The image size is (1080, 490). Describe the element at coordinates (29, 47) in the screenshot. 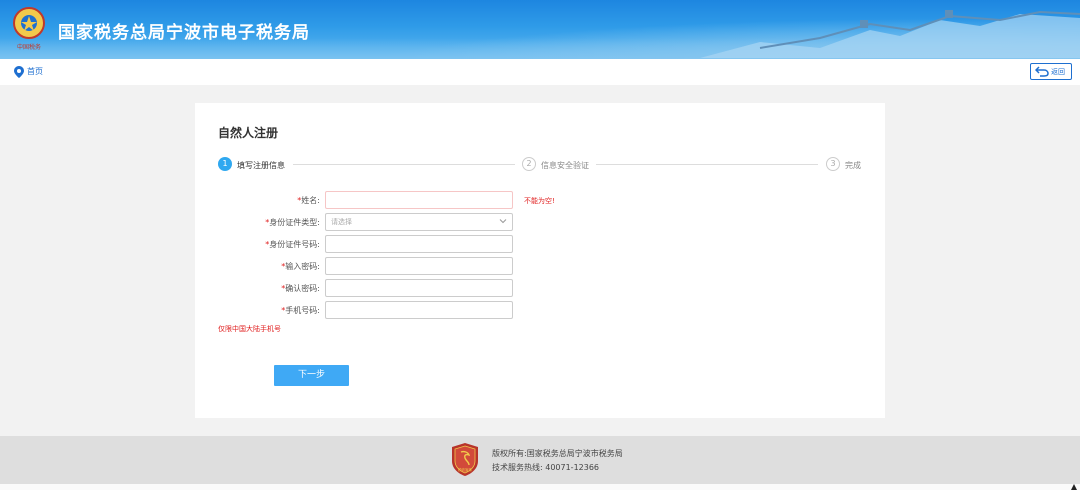

I see `emblem-text: 中国税务` at that location.